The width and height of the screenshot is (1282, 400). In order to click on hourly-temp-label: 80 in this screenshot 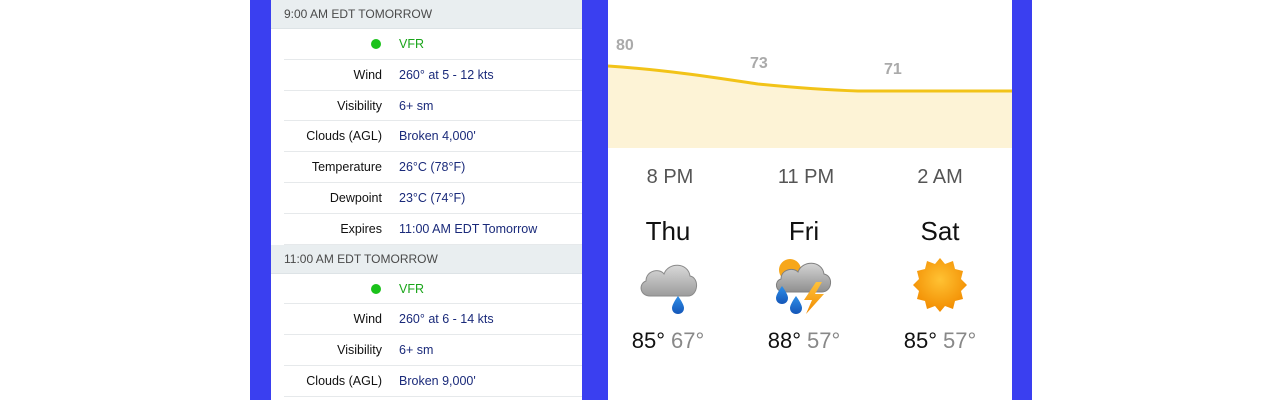, I will do `click(625, 45)`.